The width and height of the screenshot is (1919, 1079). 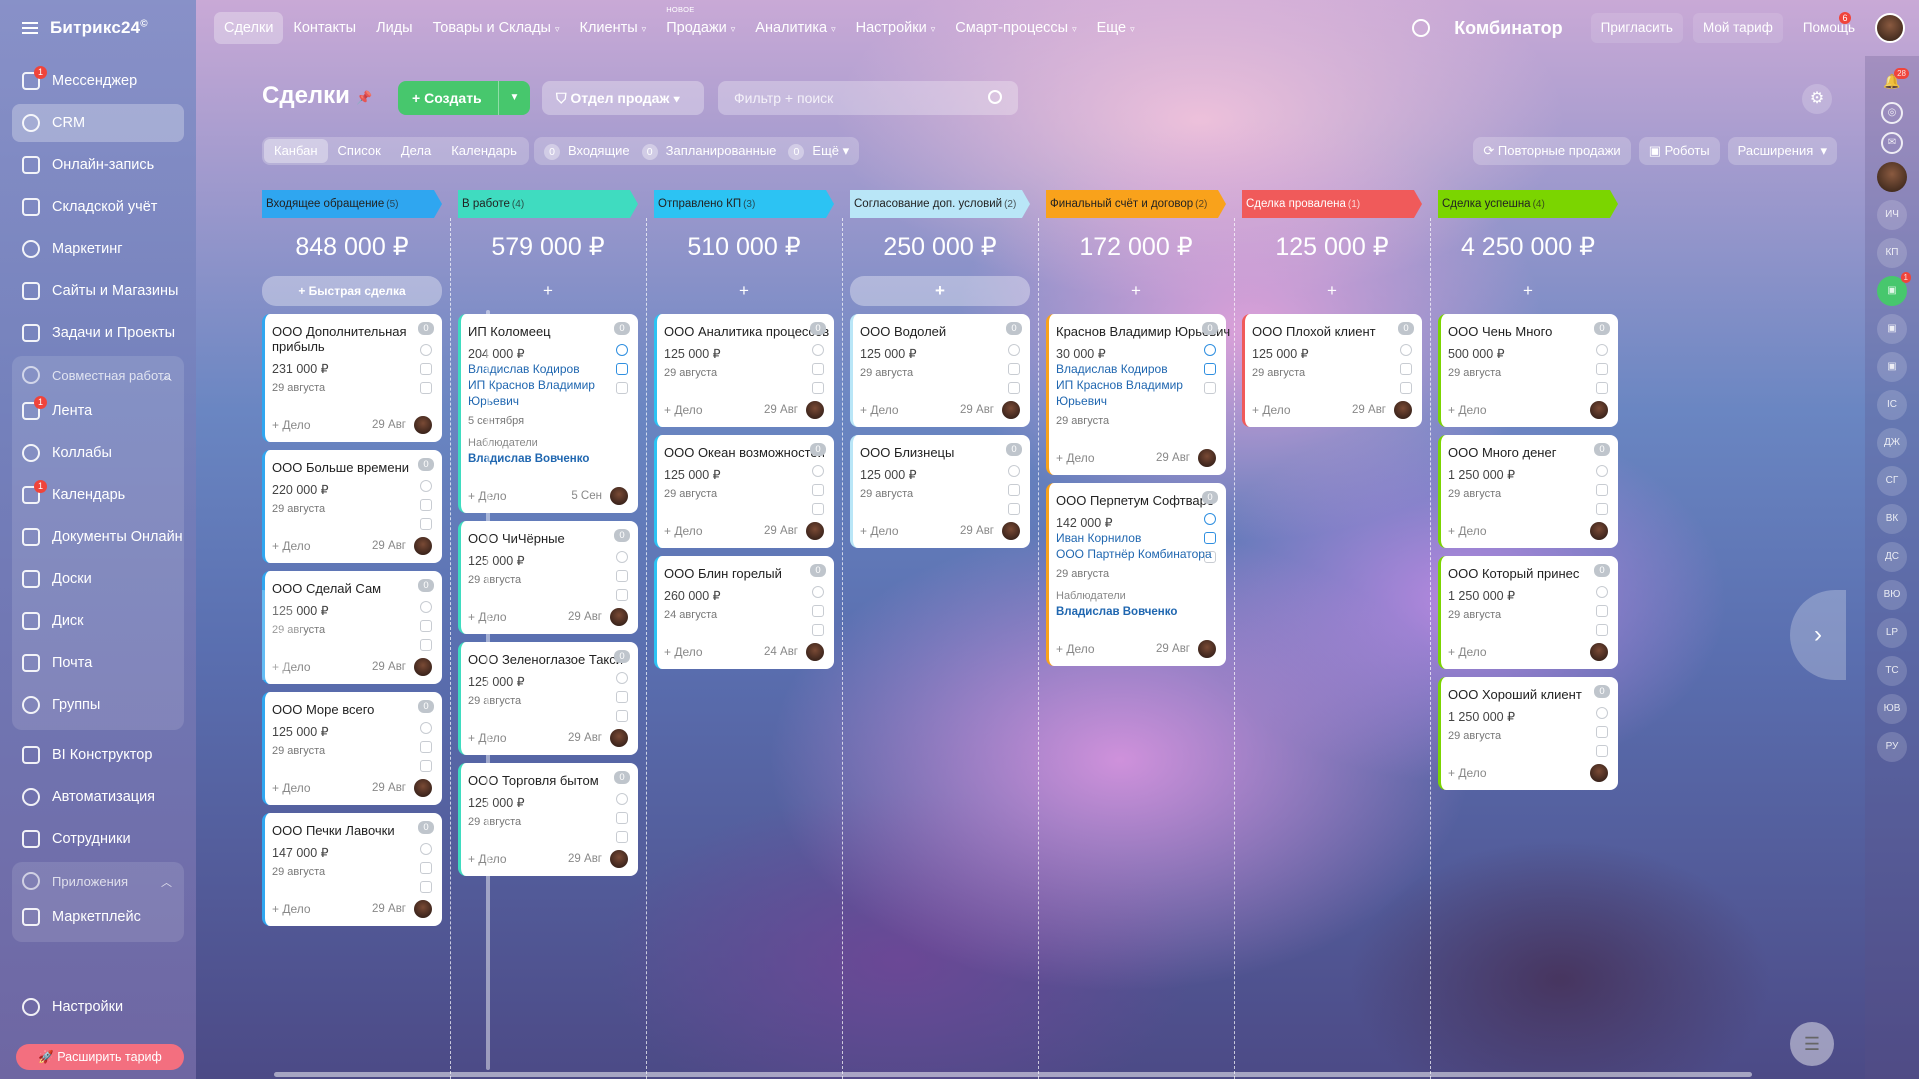 I want to click on search-icon, so click(x=995, y=97).